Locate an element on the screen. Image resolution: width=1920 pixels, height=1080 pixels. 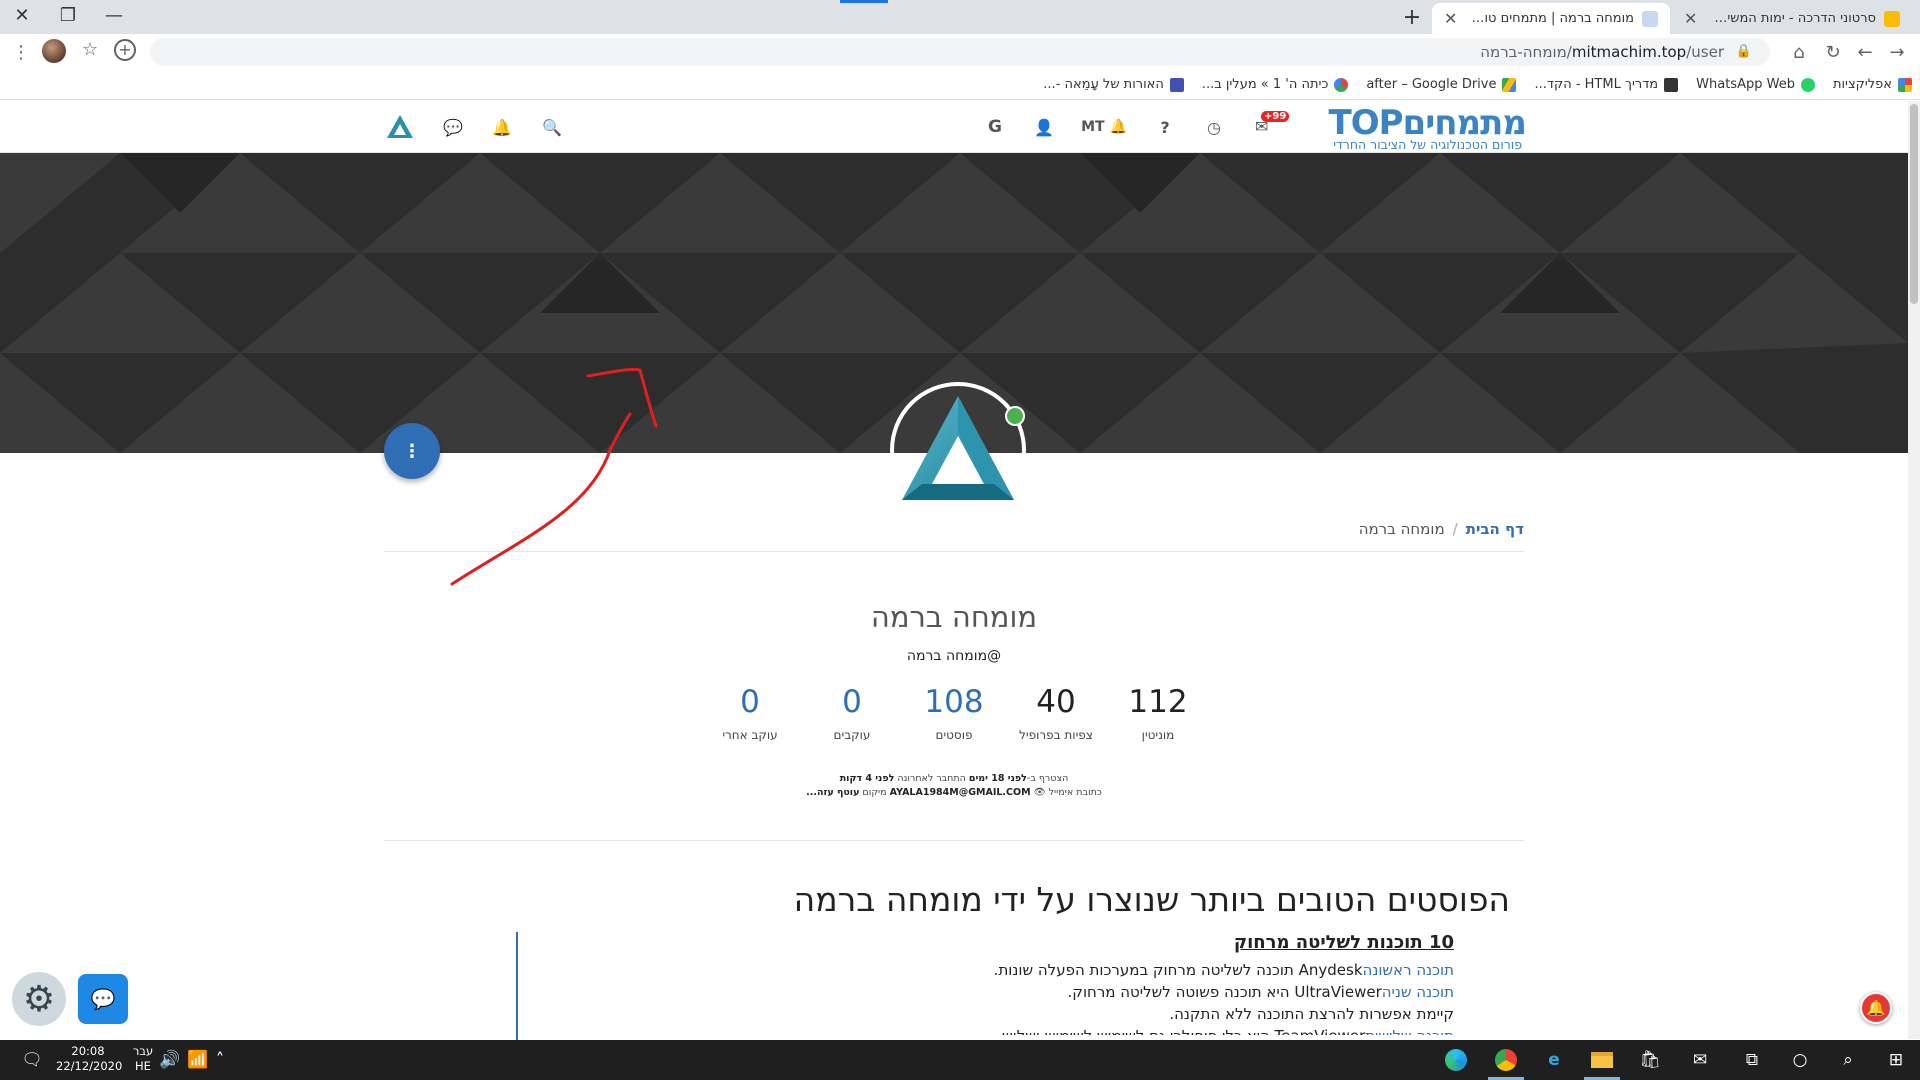
menu-kebab-icon: ⋮ is located at coordinates (21, 52).